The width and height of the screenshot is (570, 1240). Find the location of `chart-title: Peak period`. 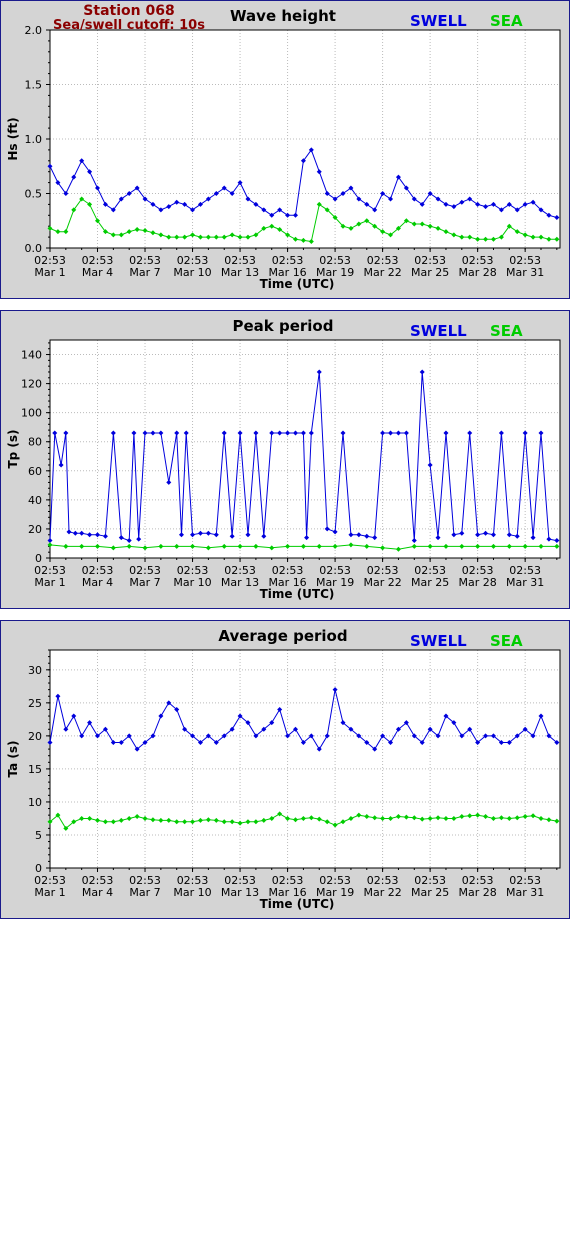

chart-title: Peak period is located at coordinates (283, 326).